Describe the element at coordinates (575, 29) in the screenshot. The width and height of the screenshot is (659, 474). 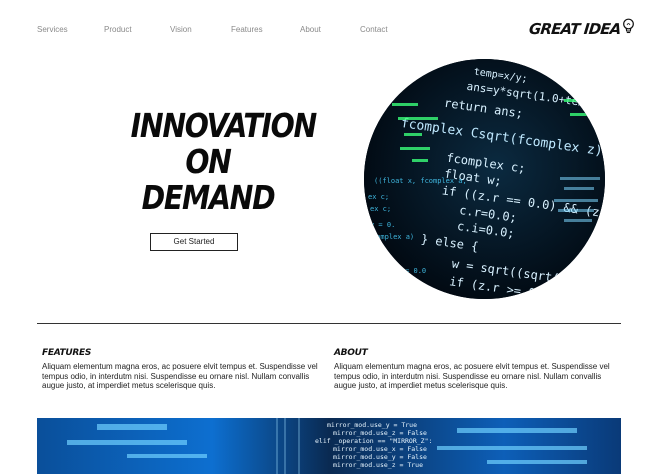
I see `logo-text: GREAT IDEA` at that location.